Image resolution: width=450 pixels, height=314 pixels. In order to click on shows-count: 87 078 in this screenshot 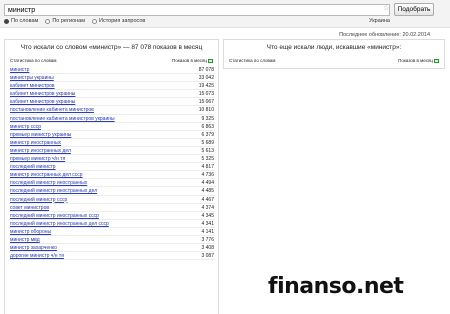, I will do `click(206, 70)`.